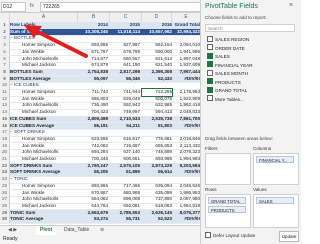 The height and width of the screenshot is (244, 320). Describe the element at coordinates (291, 5) in the screenshot. I see `close-icon: ×` at that location.